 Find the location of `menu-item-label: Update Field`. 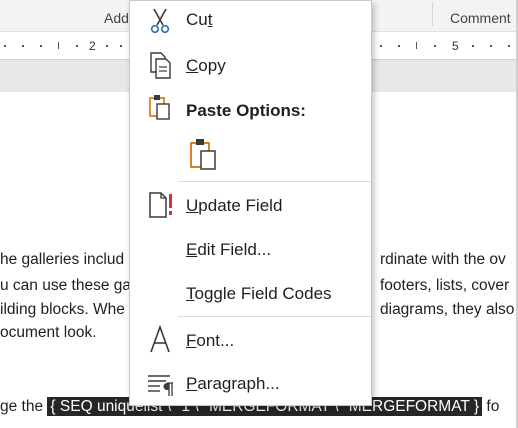

menu-item-label: Update Field is located at coordinates (234, 205).